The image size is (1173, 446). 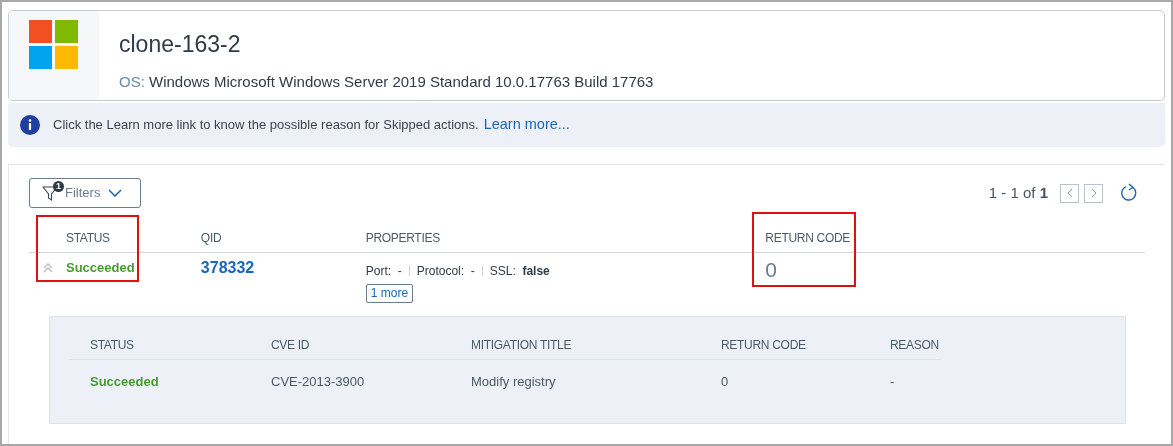 What do you see at coordinates (180, 44) in the screenshot?
I see `host-name: clone-163-2` at bounding box center [180, 44].